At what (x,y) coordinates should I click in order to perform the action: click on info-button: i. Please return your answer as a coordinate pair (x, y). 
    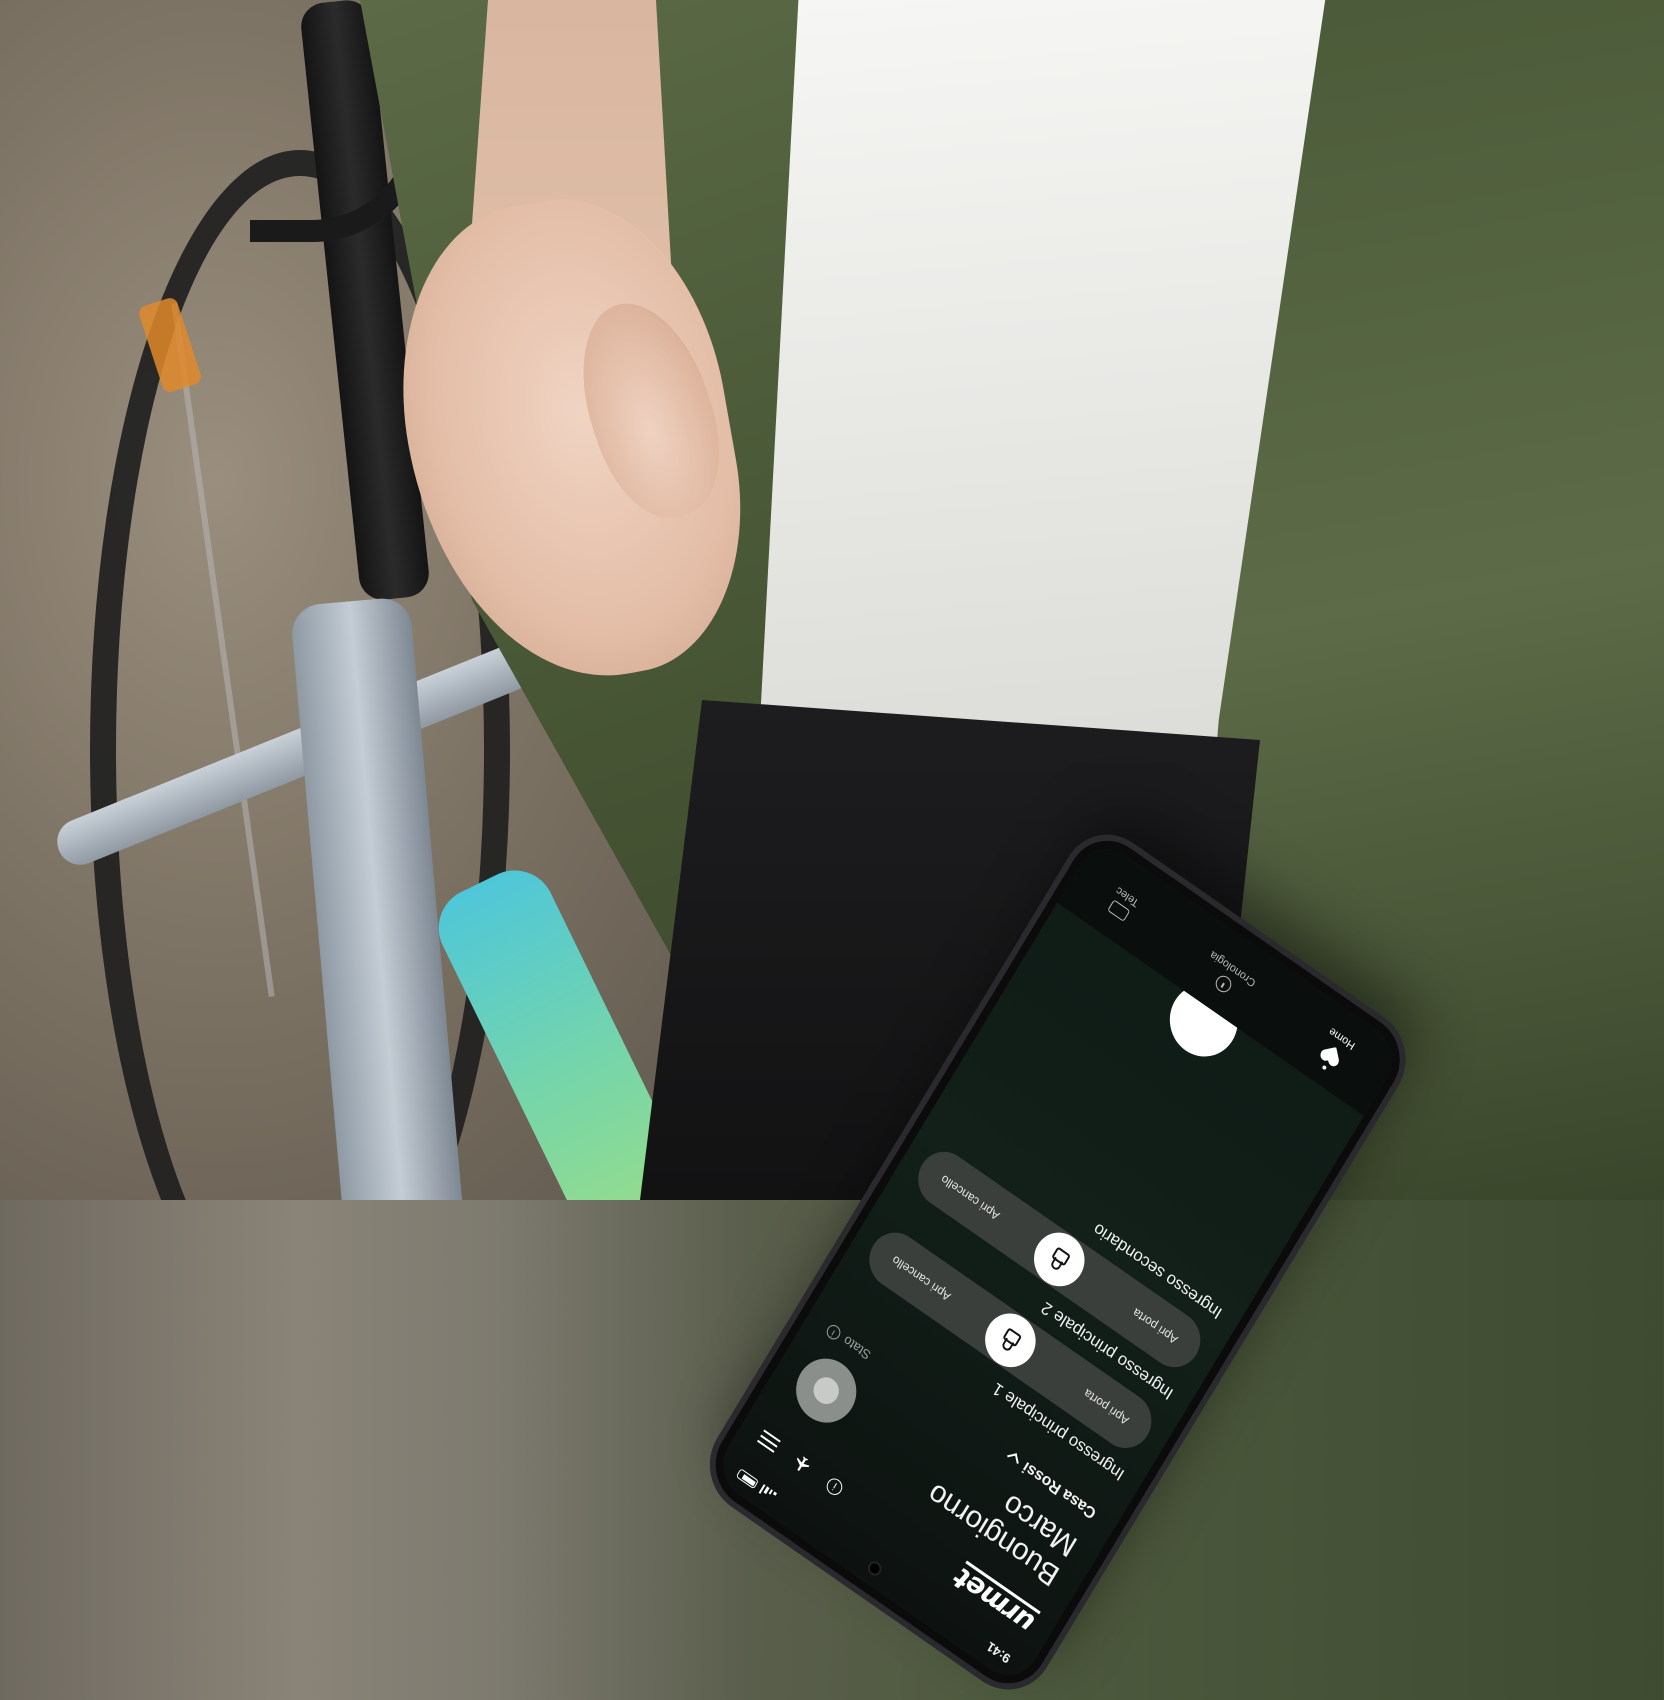
    Looking at the image, I should click on (834, 1487).